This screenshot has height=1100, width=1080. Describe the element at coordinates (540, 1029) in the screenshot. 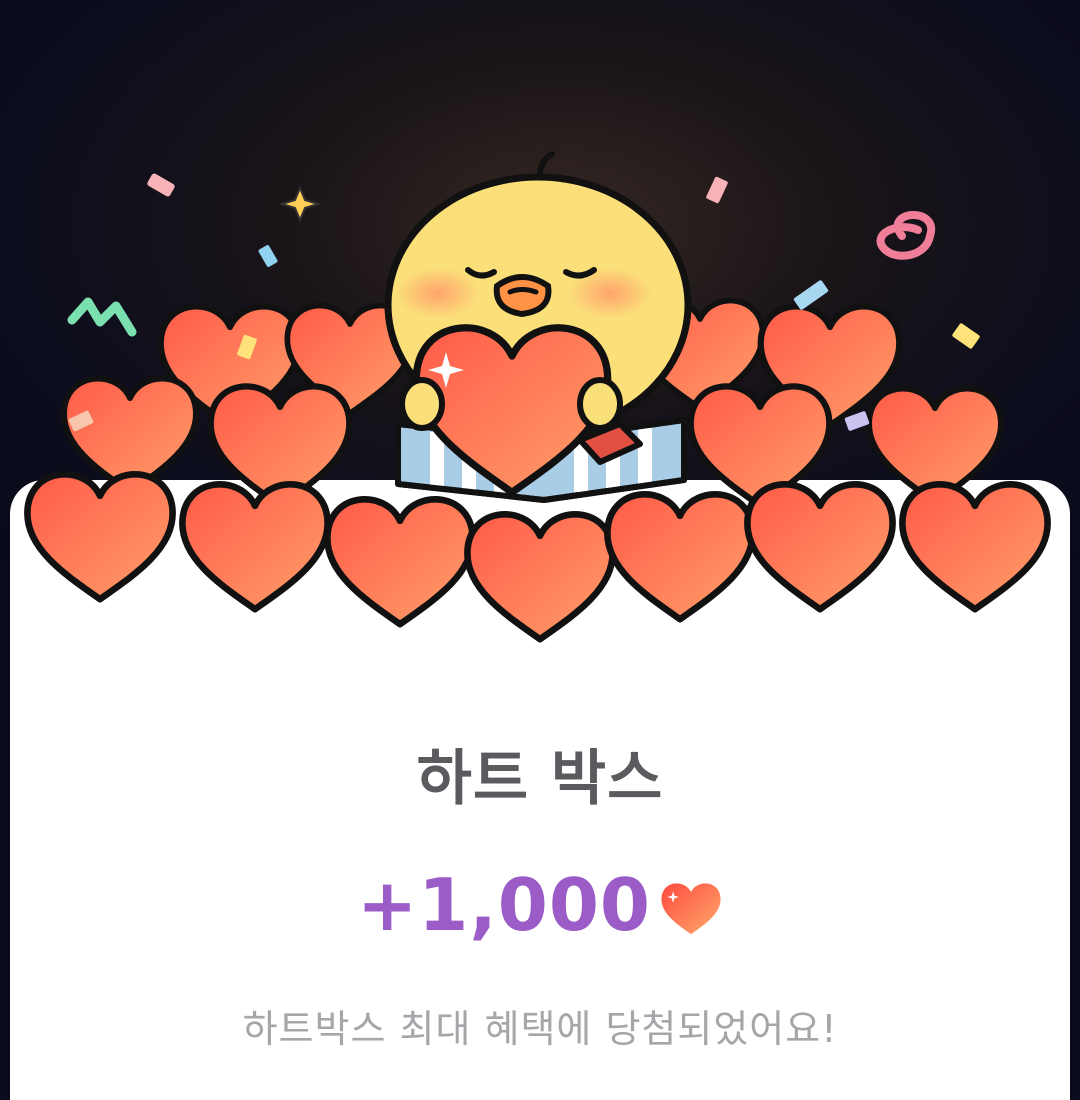

I see `card-message: 하트박스 최대 혜택에 당첨되었어요!` at that location.